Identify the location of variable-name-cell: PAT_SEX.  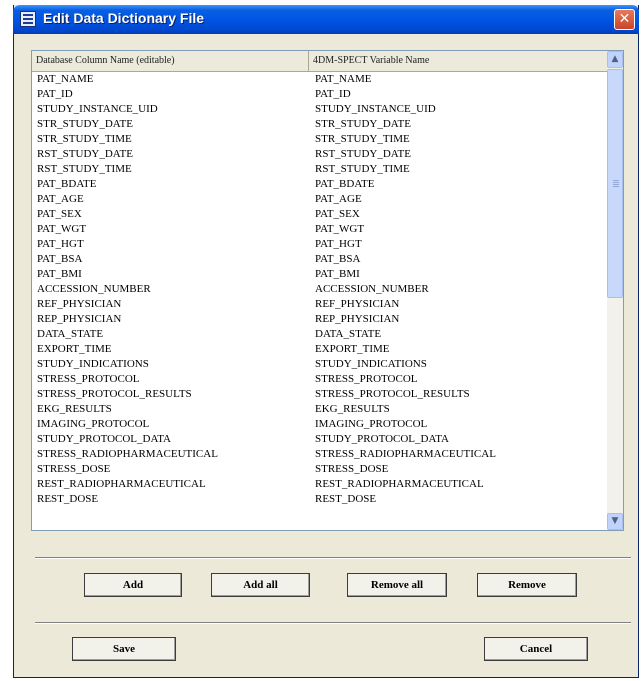
(337, 214).